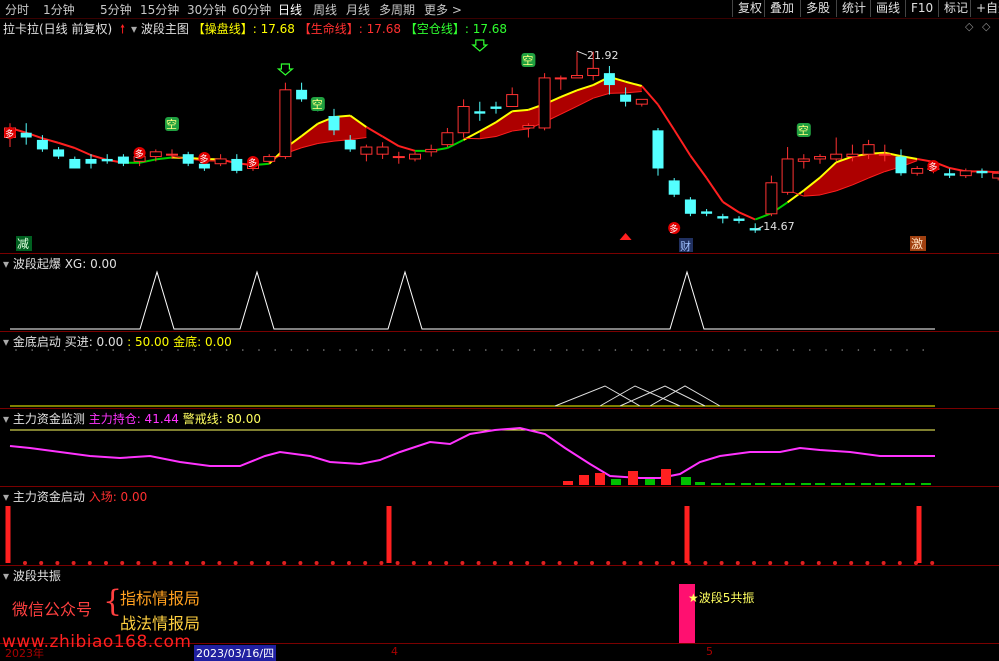 This screenshot has height=661, width=999. What do you see at coordinates (24, 653) in the screenshot?
I see `axis-year: 2023年` at bounding box center [24, 653].